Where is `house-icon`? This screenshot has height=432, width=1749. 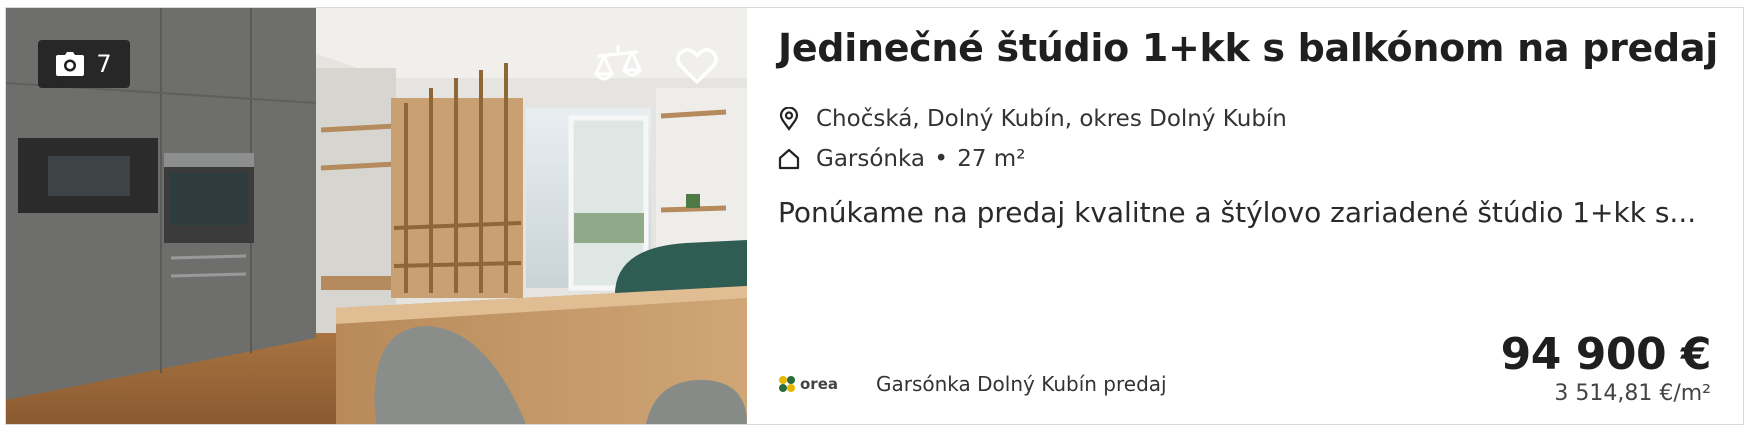 house-icon is located at coordinates (789, 159).